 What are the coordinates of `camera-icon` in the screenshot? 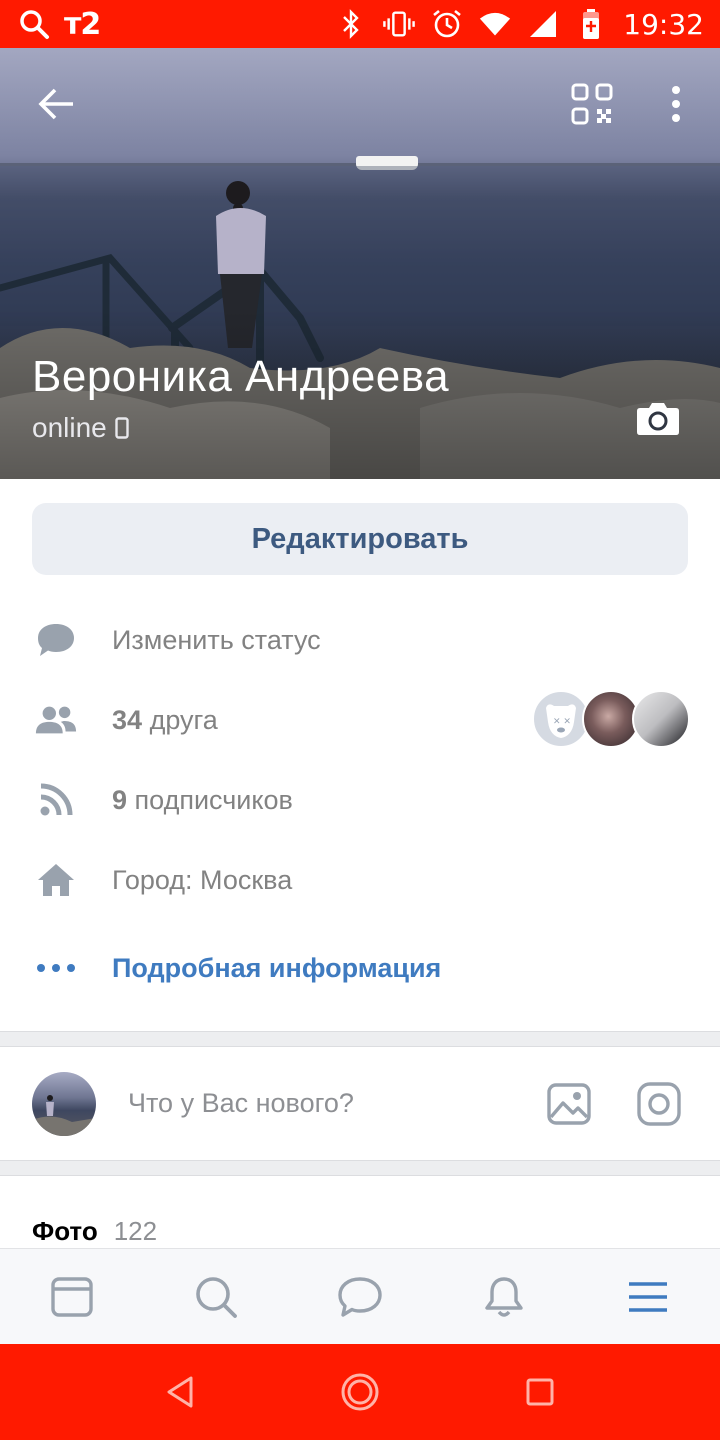 It's located at (658, 419).